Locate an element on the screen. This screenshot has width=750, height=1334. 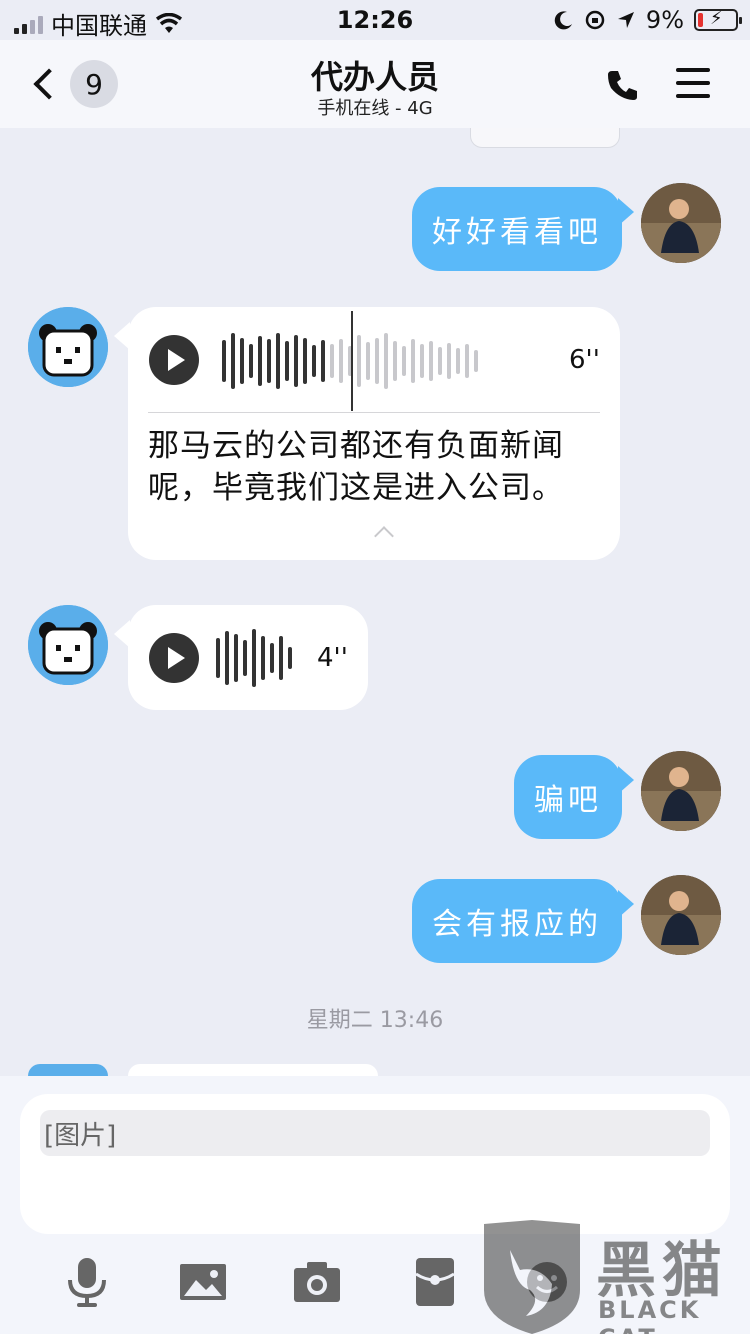
voice-message-bubble: 6'' 那马云的公司都还有负面新闻 呢，毕竟我们这是进入公司。 is located at coordinates (374, 433).